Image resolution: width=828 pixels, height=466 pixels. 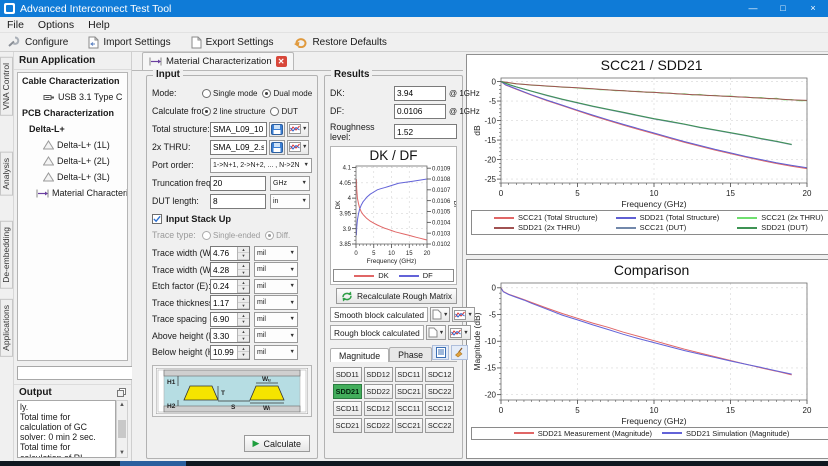 What do you see at coordinates (72, 129) in the screenshot?
I see `tree-item: Delta-L+` at bounding box center [72, 129].